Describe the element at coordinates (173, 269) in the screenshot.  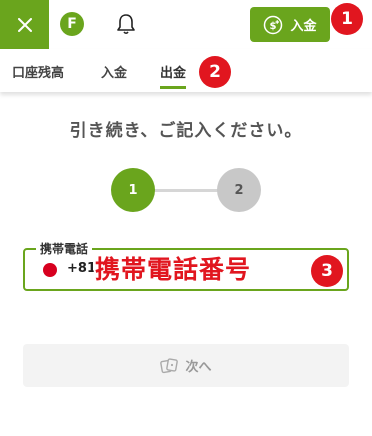
I see `phone-number-overlay-label: 携帯電話番号` at that location.